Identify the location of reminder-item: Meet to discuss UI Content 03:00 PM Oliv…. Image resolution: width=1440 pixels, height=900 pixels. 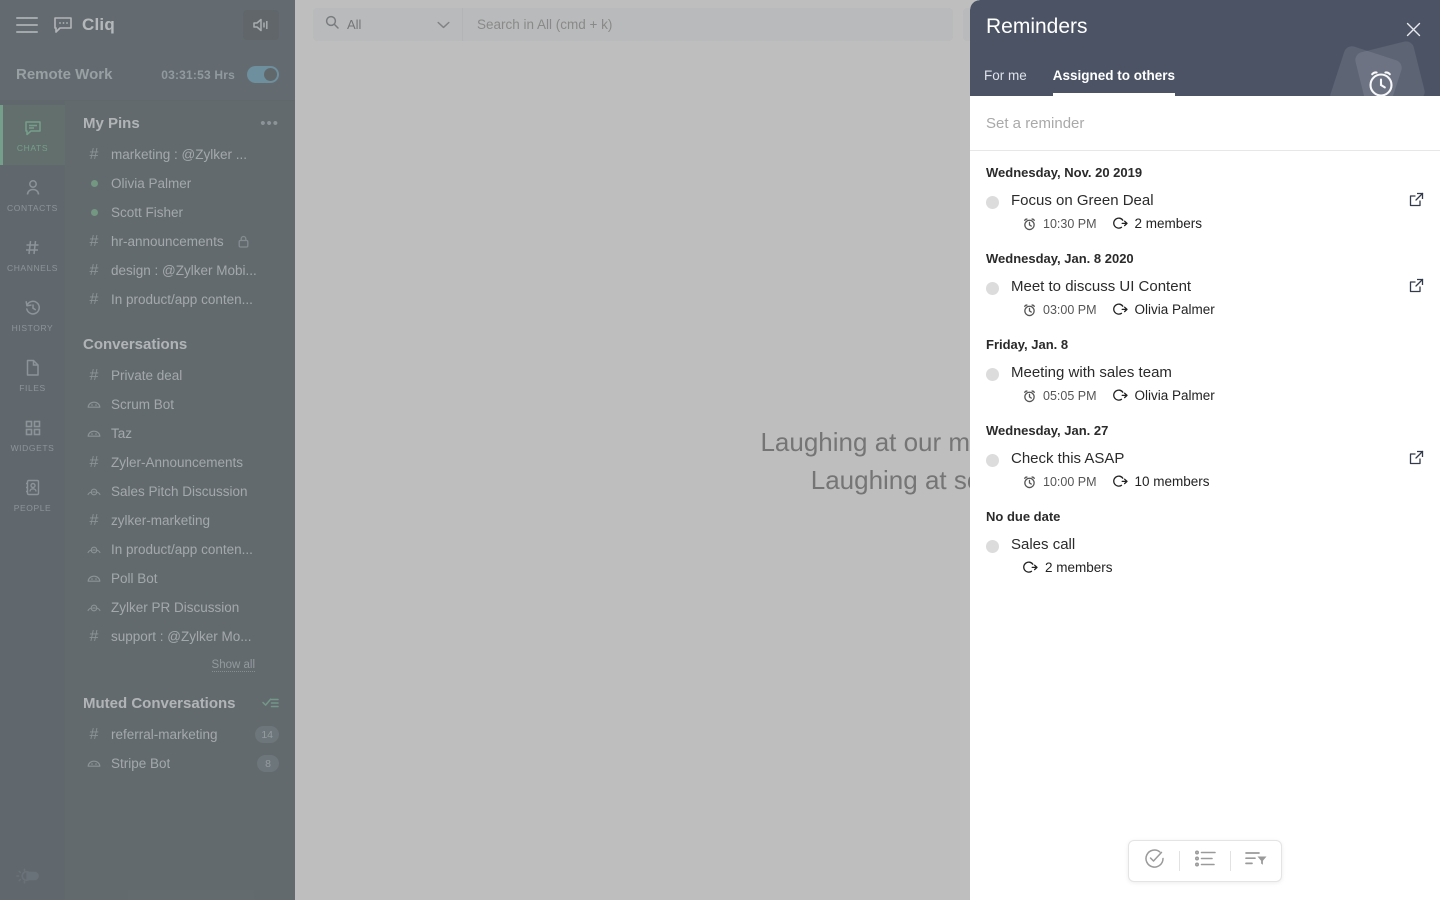
(1205, 297).